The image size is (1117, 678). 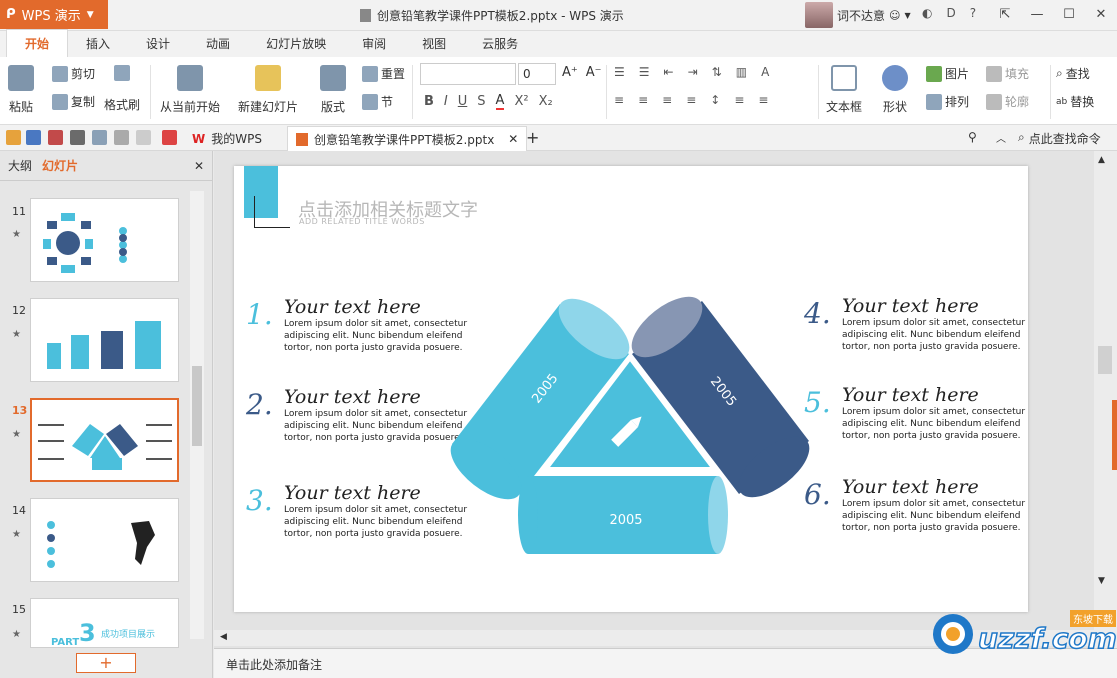 What do you see at coordinates (1075, 101) in the screenshot?
I see `replace-button: ab 替换` at bounding box center [1075, 101].